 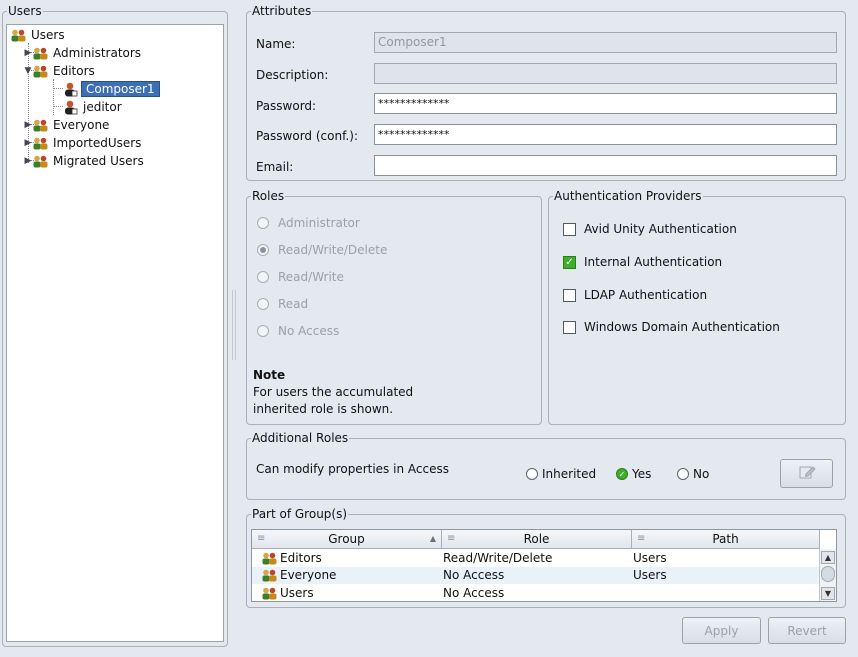 I want to click on note-title: Note, so click(x=269, y=375).